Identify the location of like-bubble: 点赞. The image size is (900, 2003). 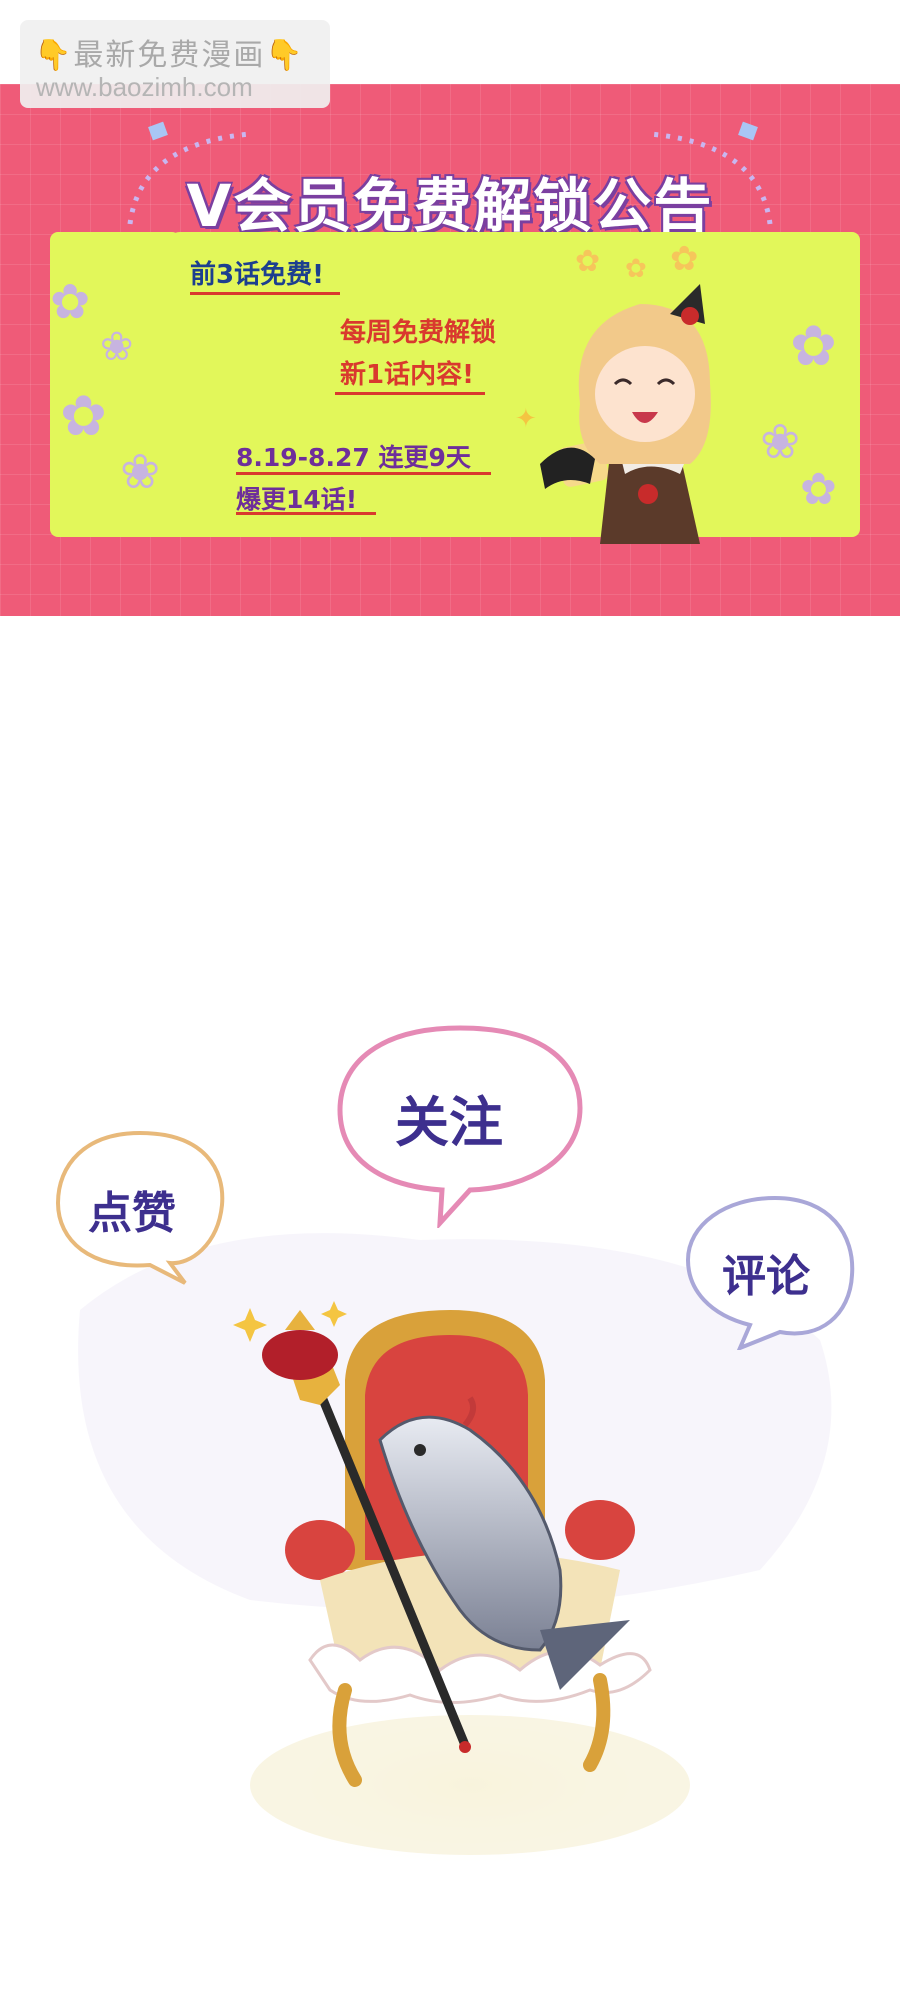
(140, 1205).